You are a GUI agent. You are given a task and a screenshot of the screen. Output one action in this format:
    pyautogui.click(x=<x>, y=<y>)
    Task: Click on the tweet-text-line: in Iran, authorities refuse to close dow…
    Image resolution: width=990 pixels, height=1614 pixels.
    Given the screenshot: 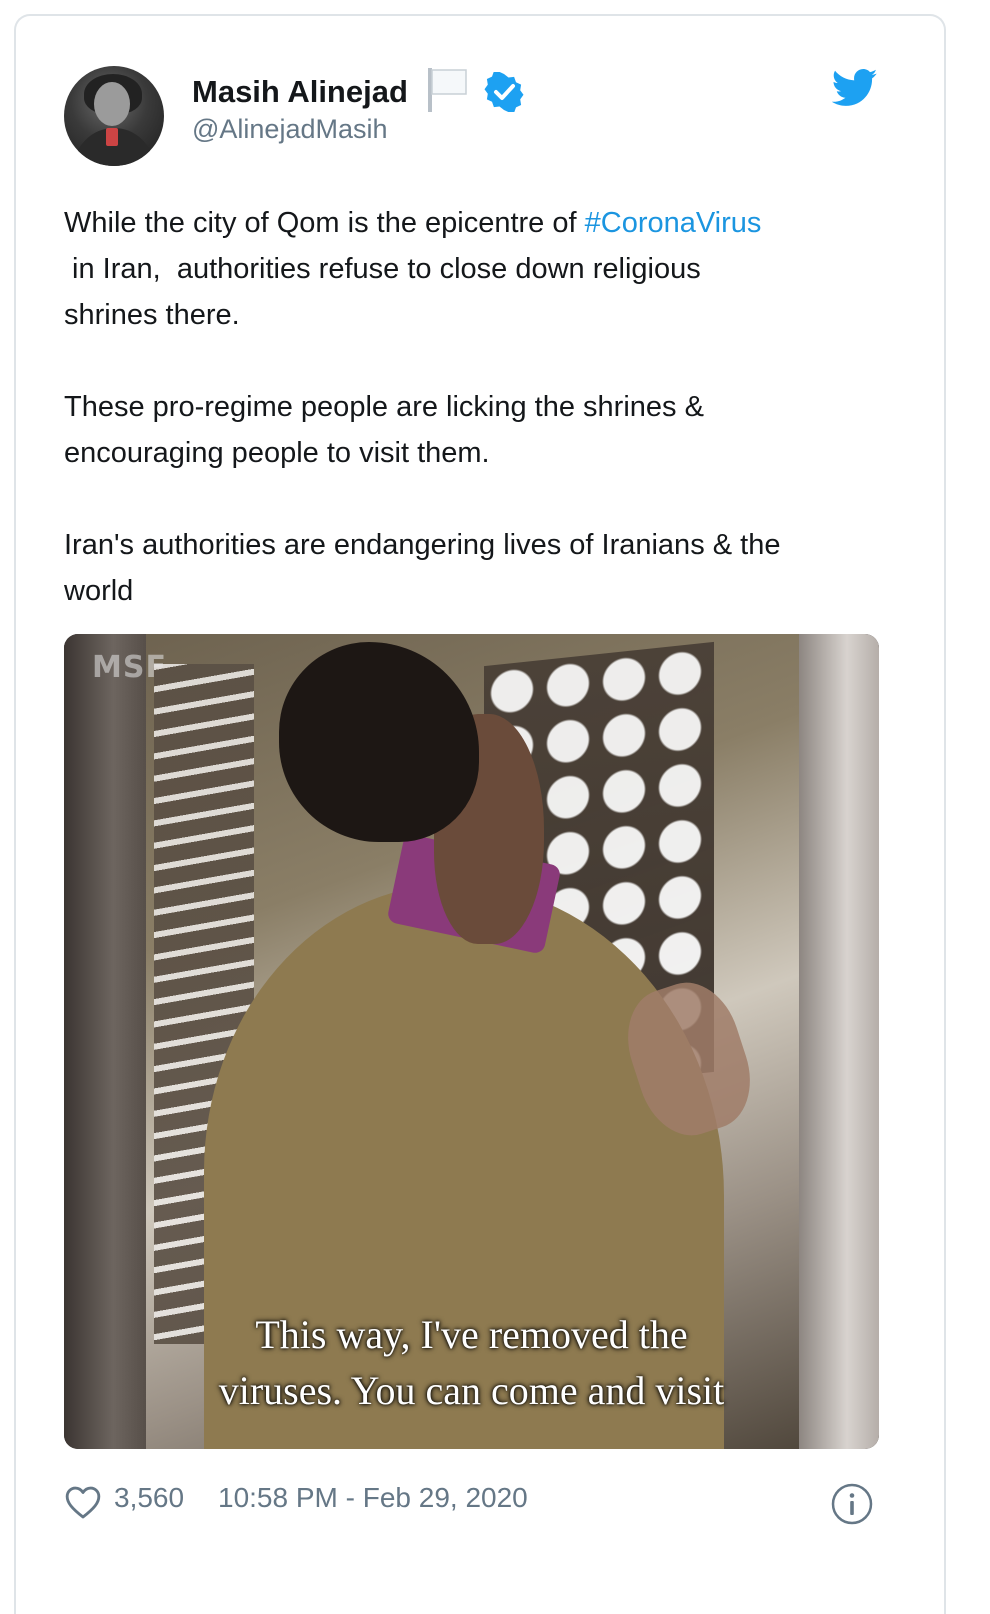 What is the action you would take?
    pyautogui.click(x=382, y=269)
    